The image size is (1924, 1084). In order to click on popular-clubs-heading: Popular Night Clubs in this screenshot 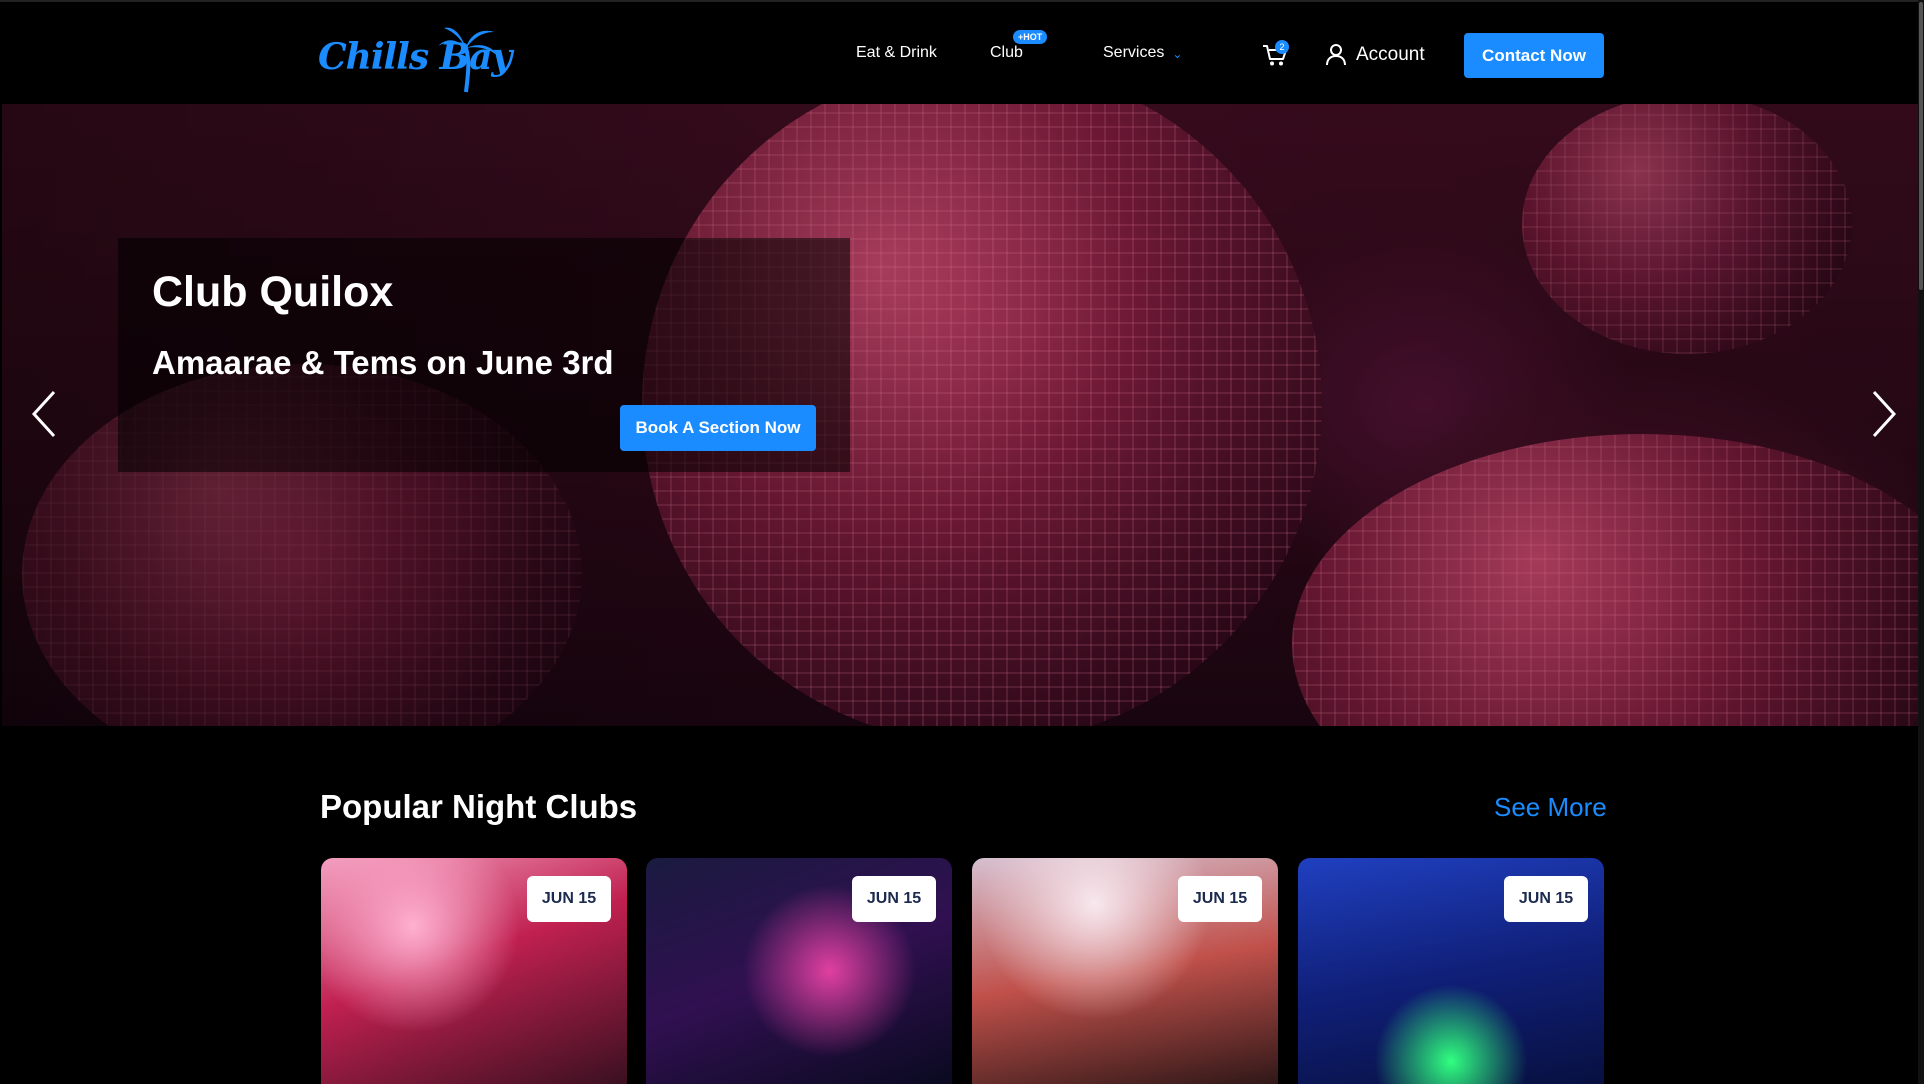, I will do `click(479, 806)`.